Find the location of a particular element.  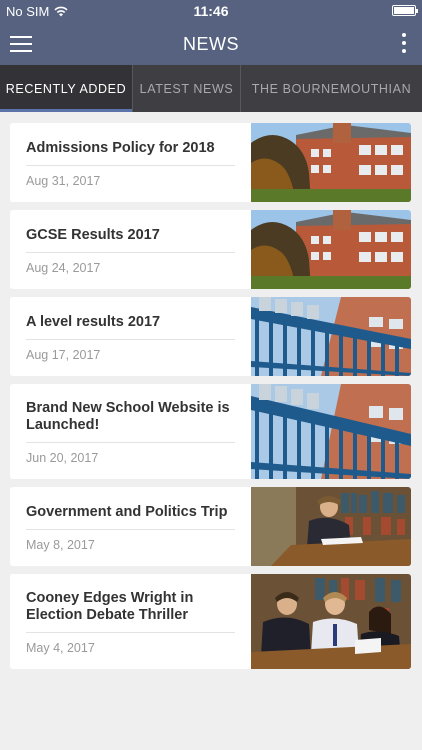

more-options-icon is located at coordinates (404, 43).